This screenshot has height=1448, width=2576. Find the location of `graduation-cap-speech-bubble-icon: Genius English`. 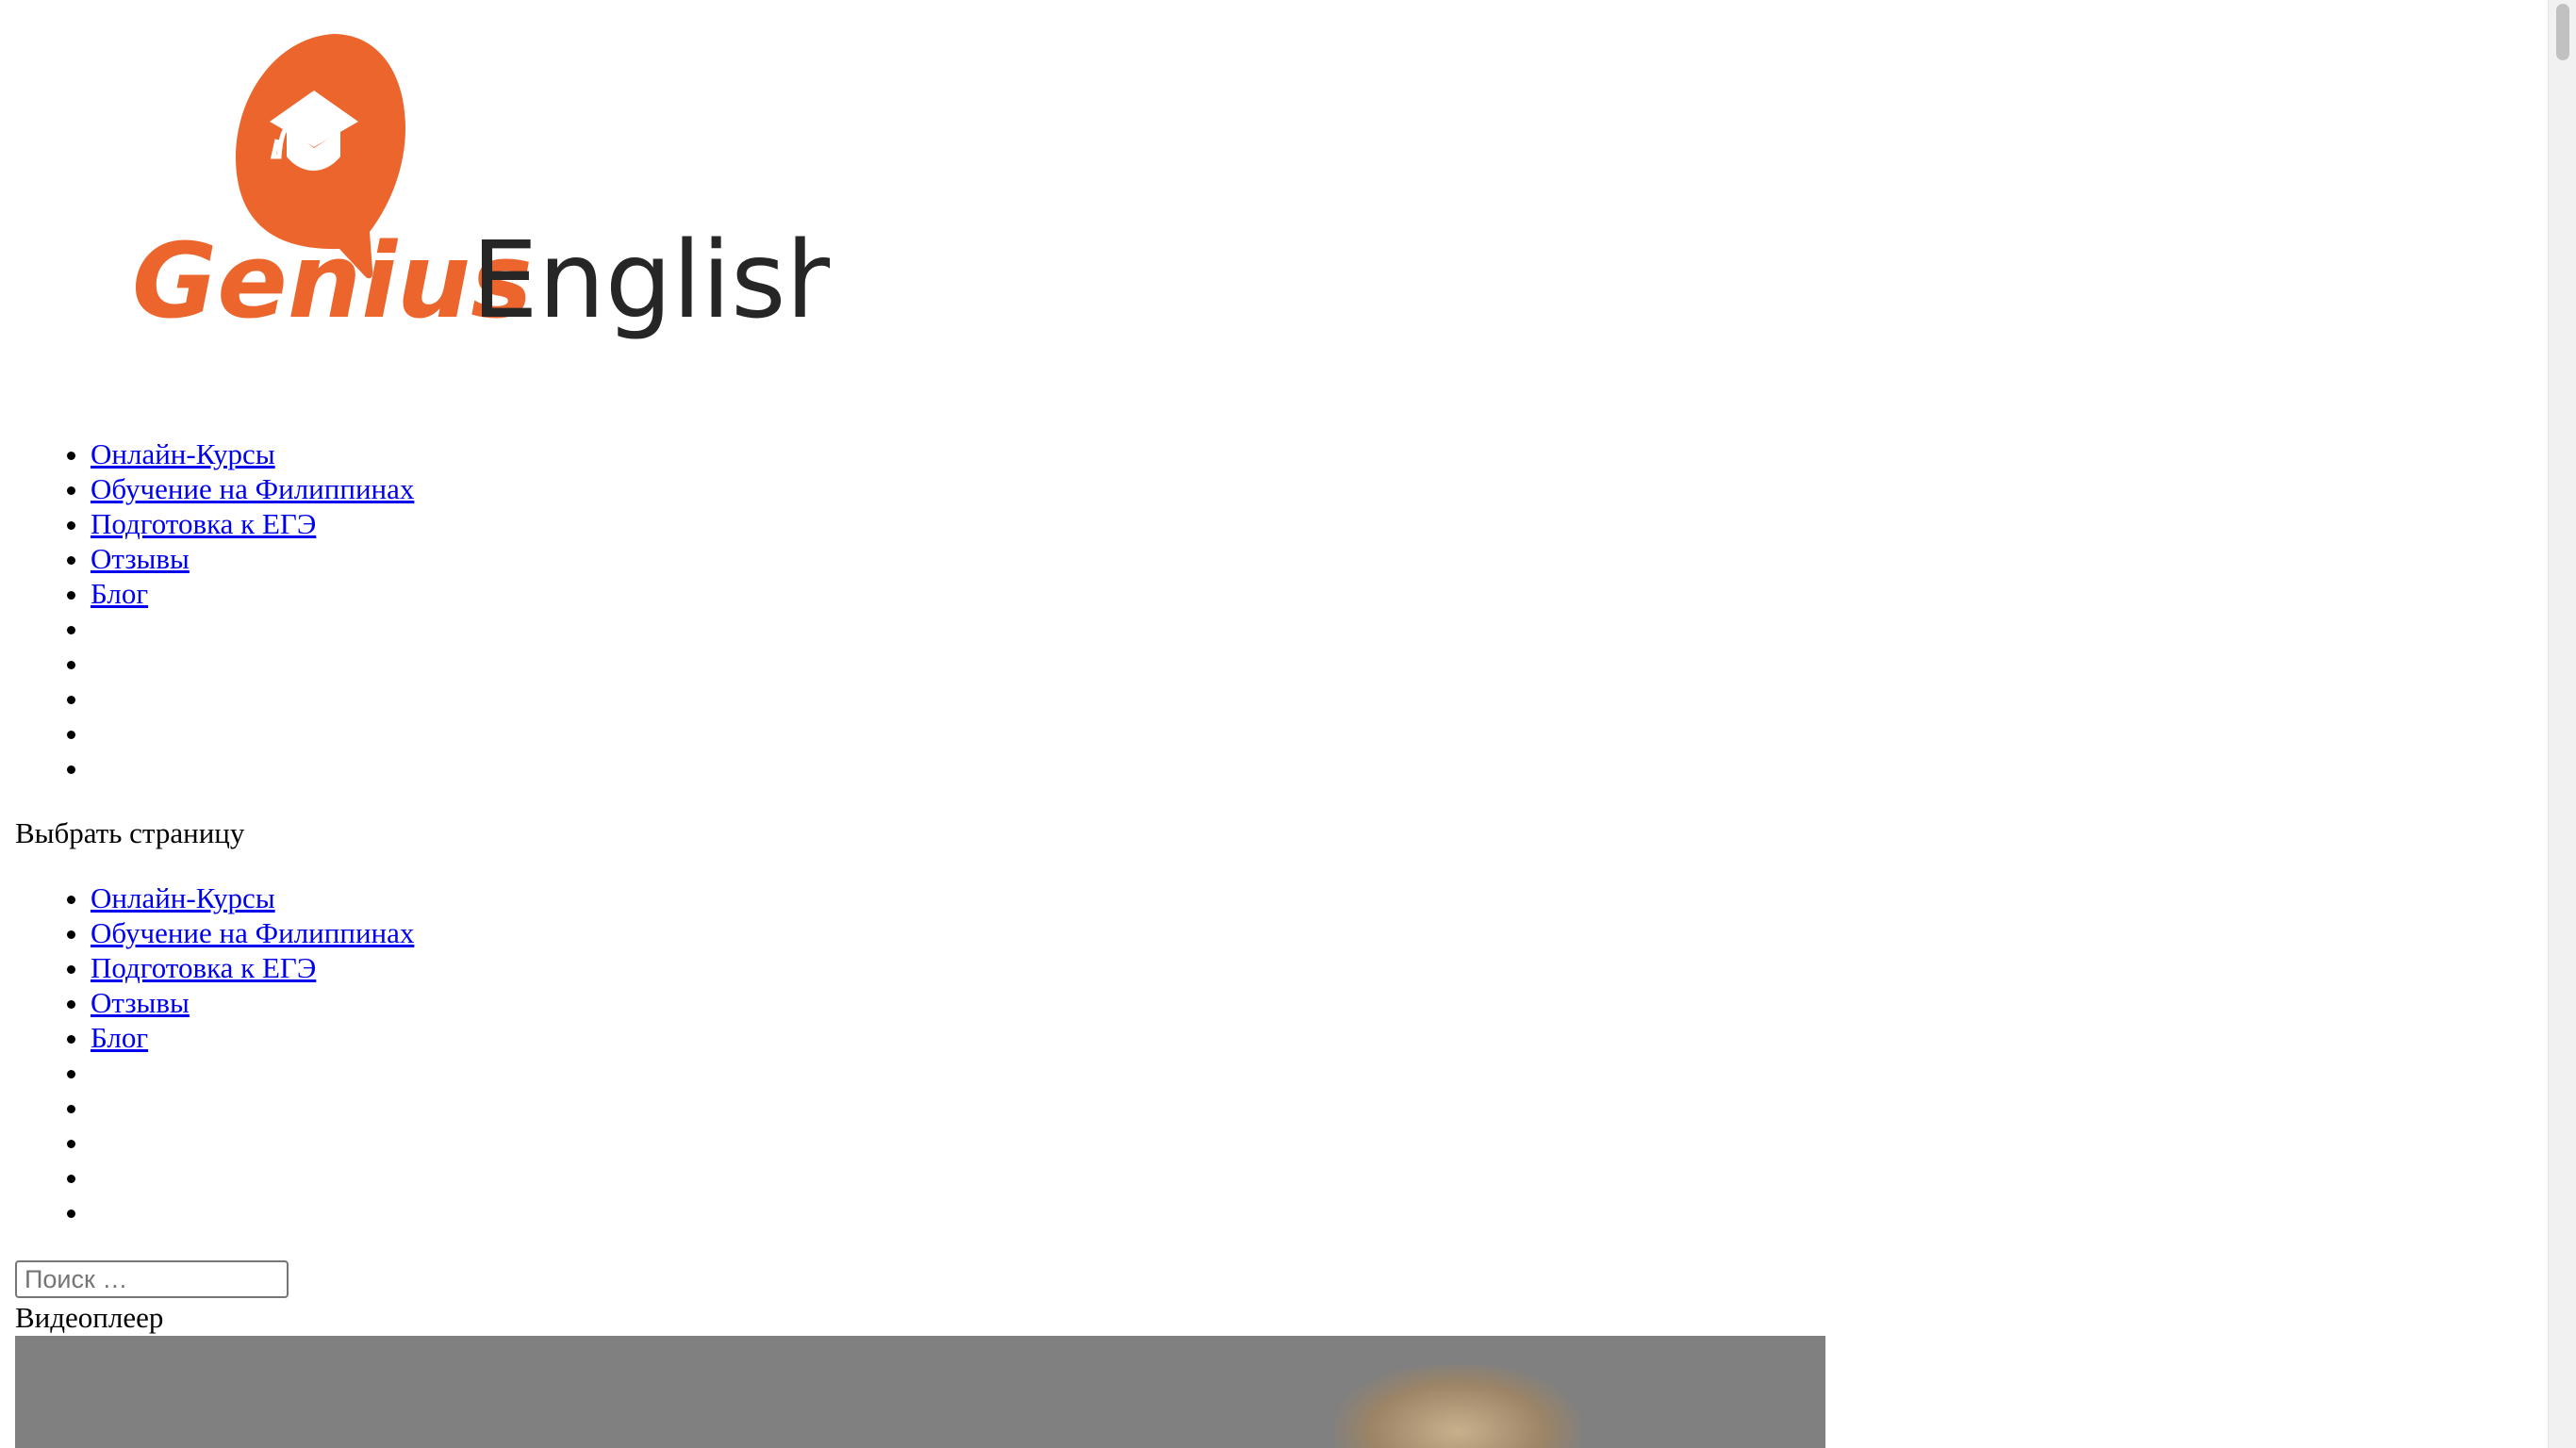

graduation-cap-speech-bubble-icon: Genius English is located at coordinates (492, 188).